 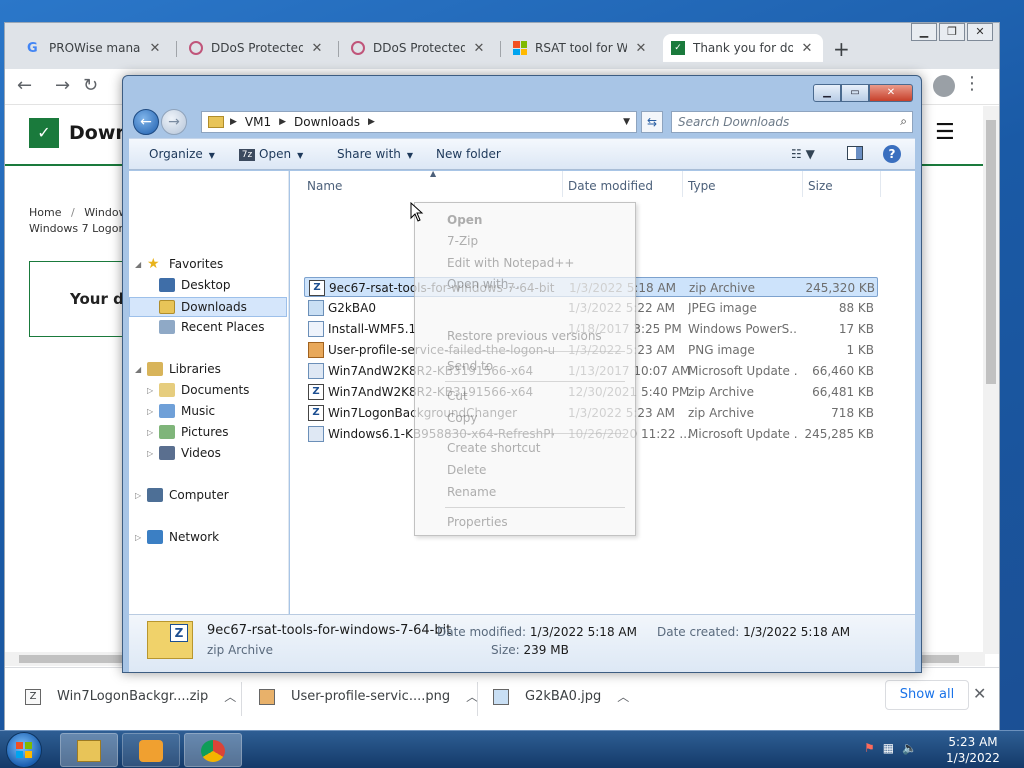 What do you see at coordinates (892, 154) in the screenshot?
I see `help-icon: ?` at bounding box center [892, 154].